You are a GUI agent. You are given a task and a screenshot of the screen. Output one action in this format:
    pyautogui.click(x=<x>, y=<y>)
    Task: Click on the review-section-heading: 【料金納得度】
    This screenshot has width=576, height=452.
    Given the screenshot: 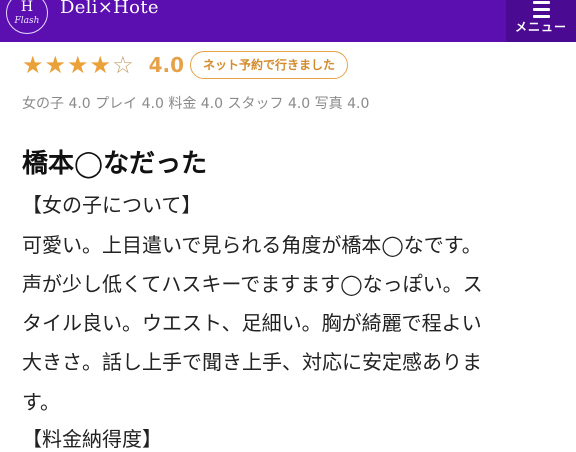 What is the action you would take?
    pyautogui.click(x=92, y=439)
    